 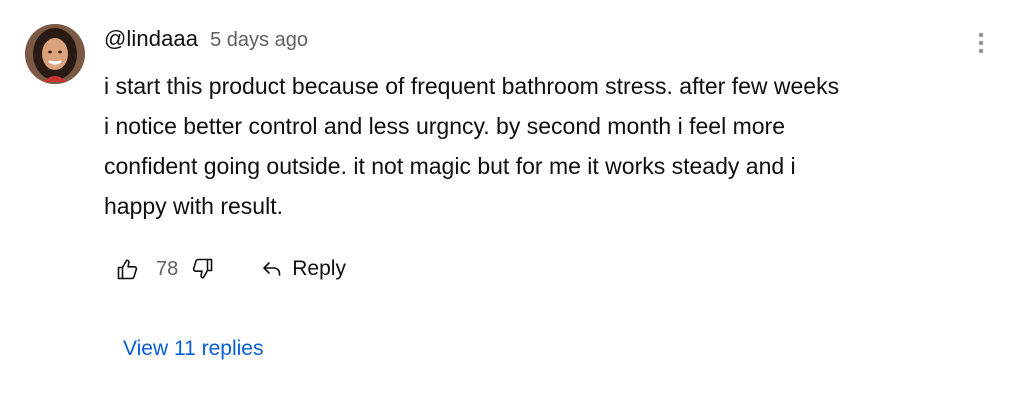 I want to click on thumbs-down-icon, so click(x=203, y=268).